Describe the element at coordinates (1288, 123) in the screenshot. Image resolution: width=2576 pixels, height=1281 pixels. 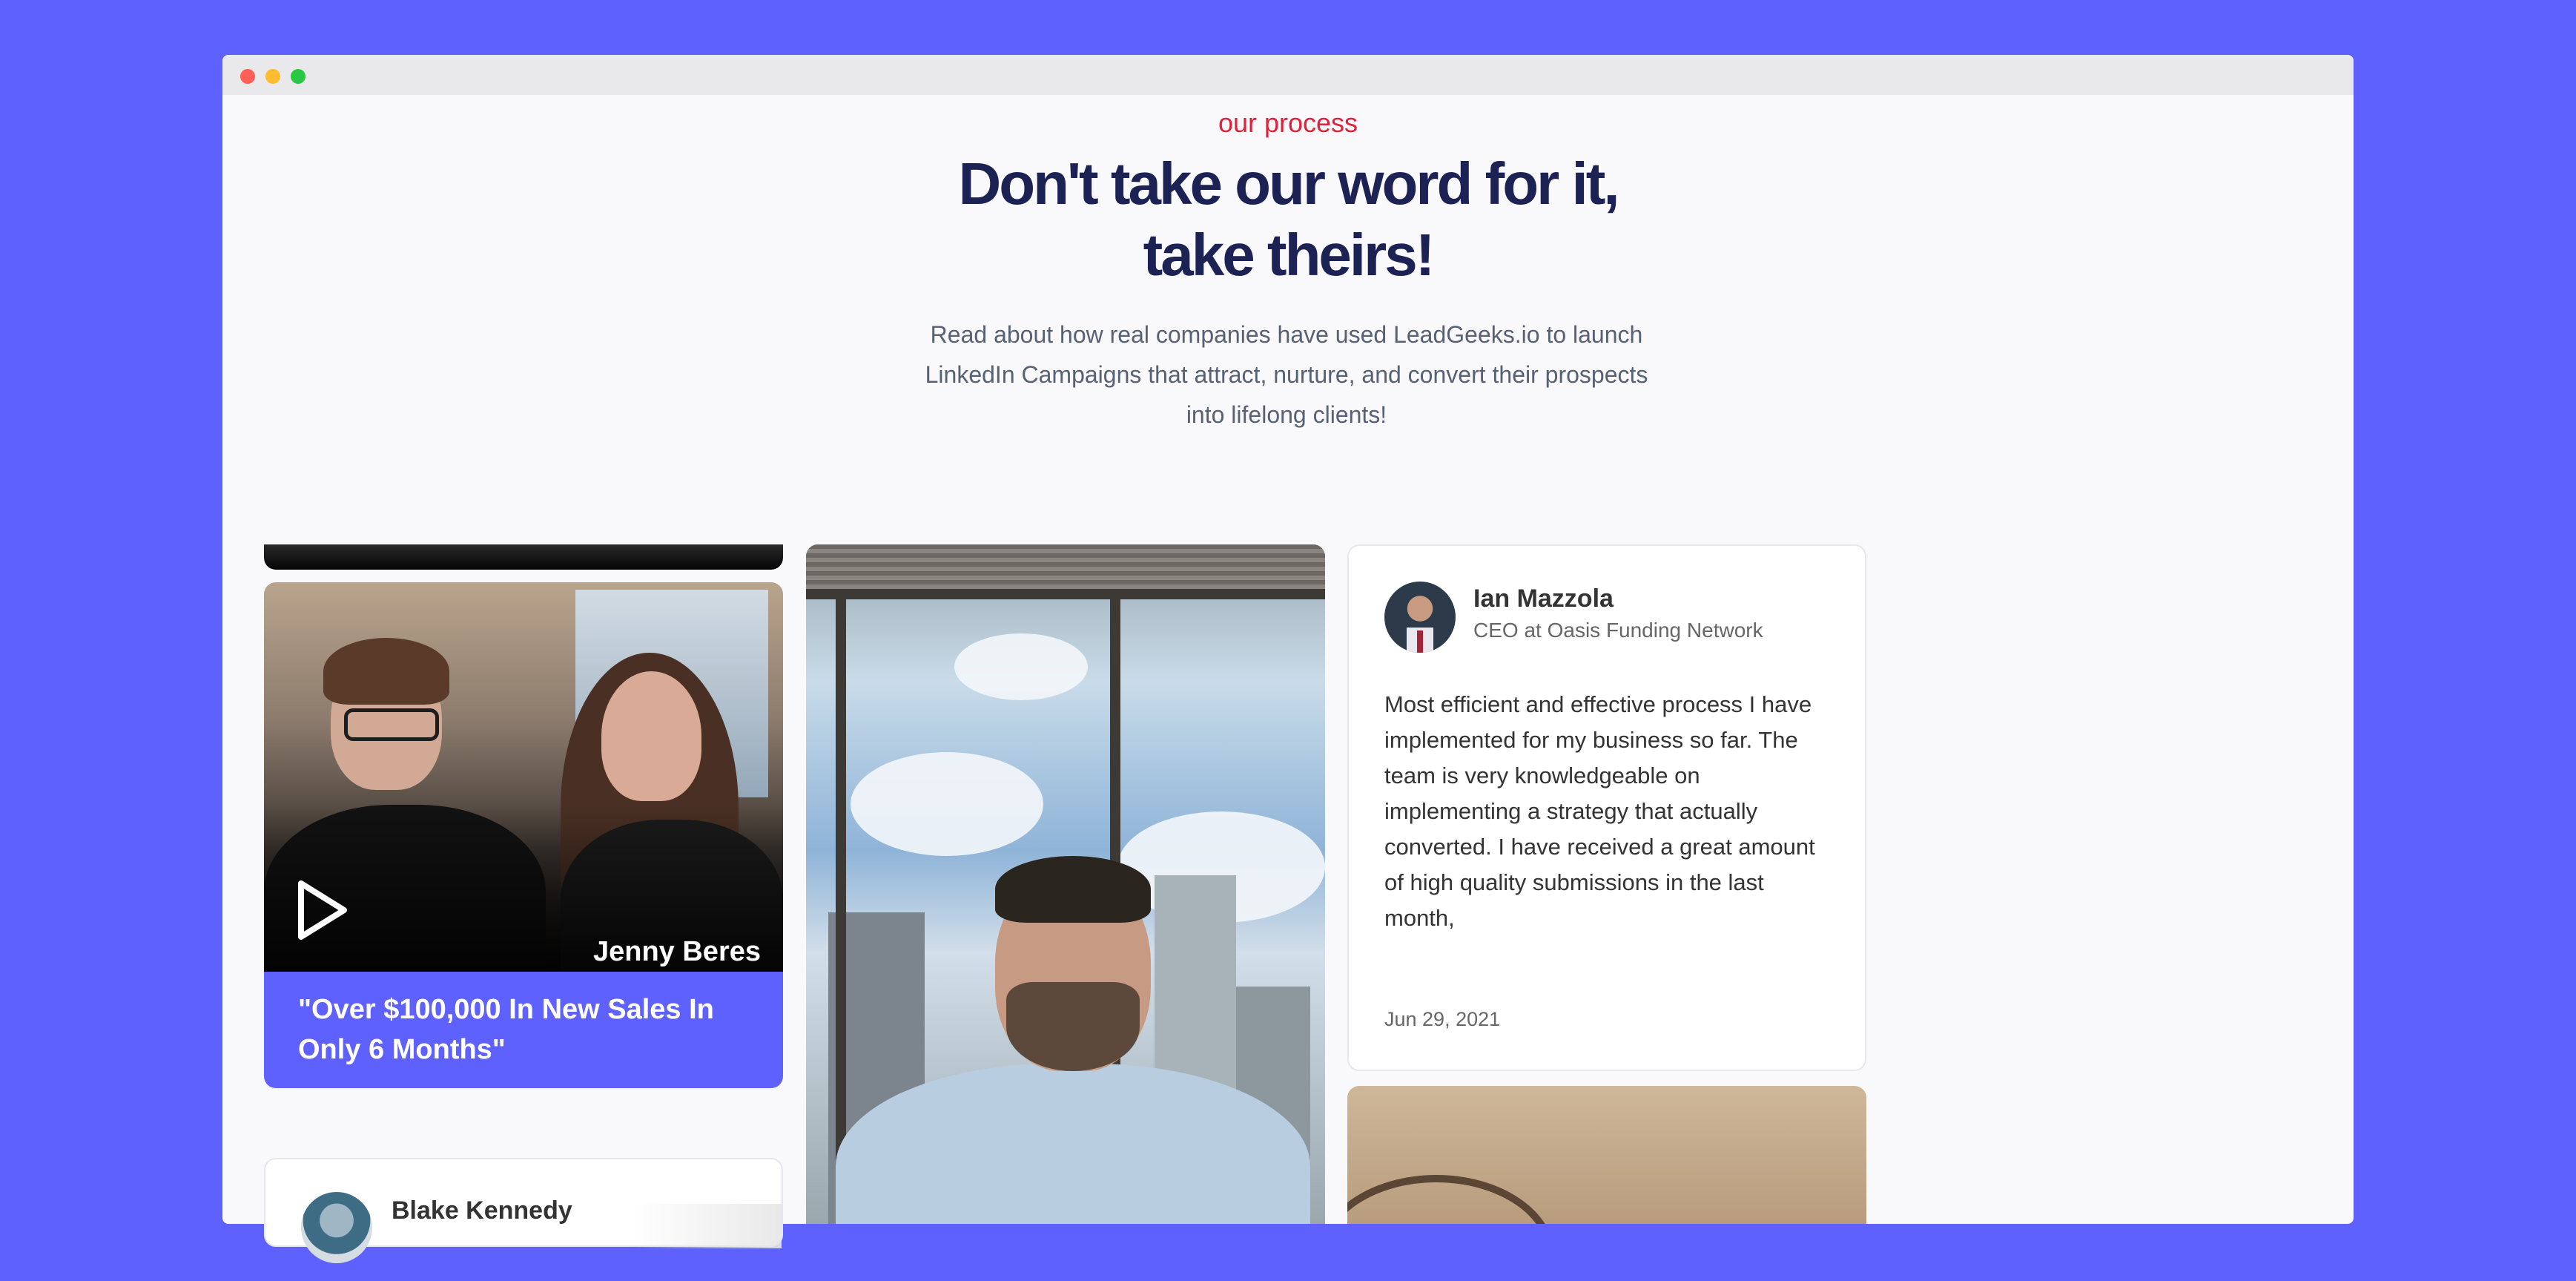
I see `section-eyebrow: our process` at that location.